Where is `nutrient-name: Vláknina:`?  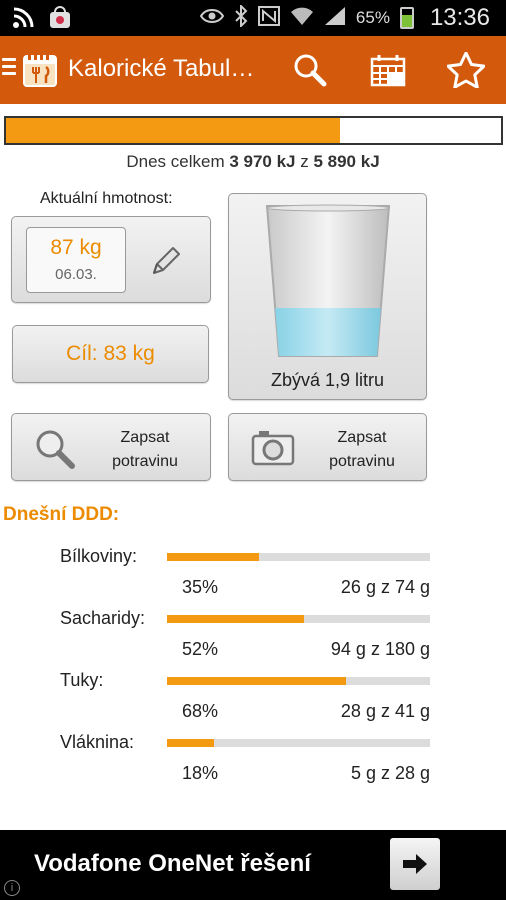
nutrient-name: Vláknina: is located at coordinates (97, 742).